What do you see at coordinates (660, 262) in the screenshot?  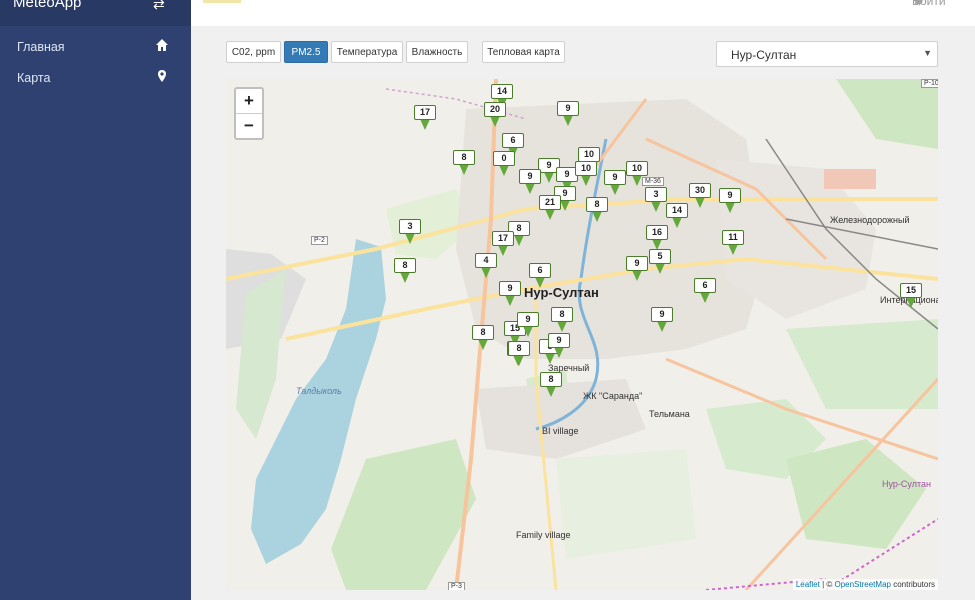 I see `station-marker: 5` at bounding box center [660, 262].